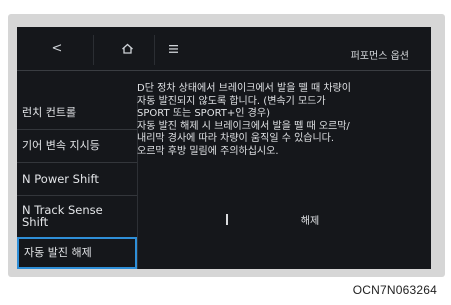 The height and width of the screenshot is (305, 451). Describe the element at coordinates (224, 70) in the screenshot. I see `topbar-underline` at that location.